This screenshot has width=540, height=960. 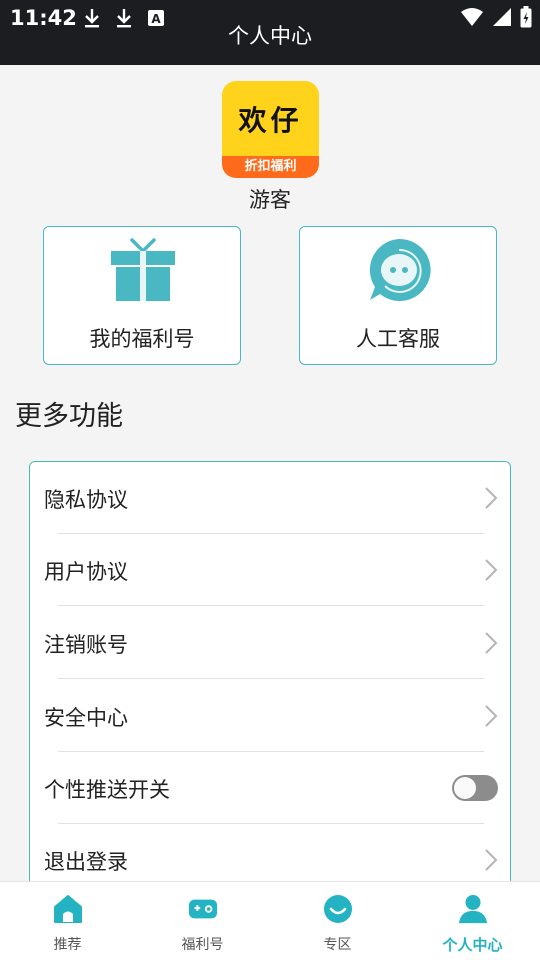 I want to click on menu-item-label: 安全中心, so click(x=86, y=718).